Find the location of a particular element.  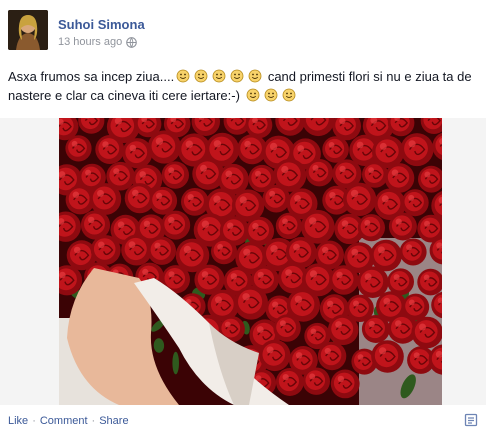

avatar is located at coordinates (28, 30).